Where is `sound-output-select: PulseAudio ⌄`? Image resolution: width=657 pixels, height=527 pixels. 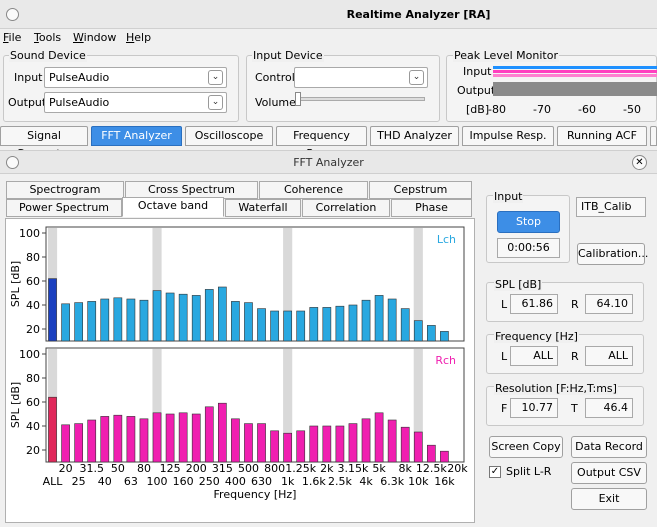
sound-output-select: PulseAudio ⌄ is located at coordinates (135, 102).